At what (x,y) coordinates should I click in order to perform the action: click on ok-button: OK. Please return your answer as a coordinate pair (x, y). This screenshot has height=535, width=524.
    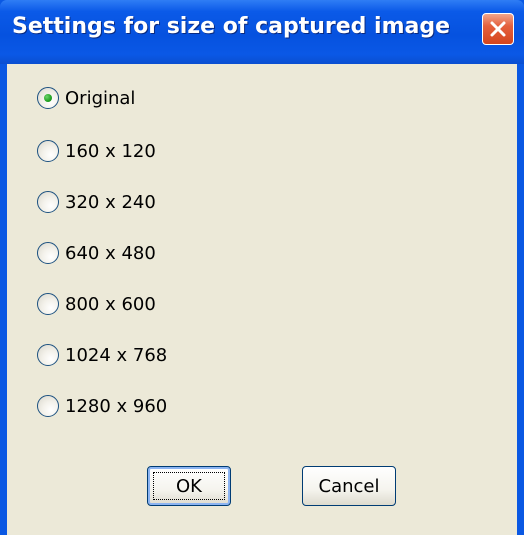
    Looking at the image, I should click on (189, 486).